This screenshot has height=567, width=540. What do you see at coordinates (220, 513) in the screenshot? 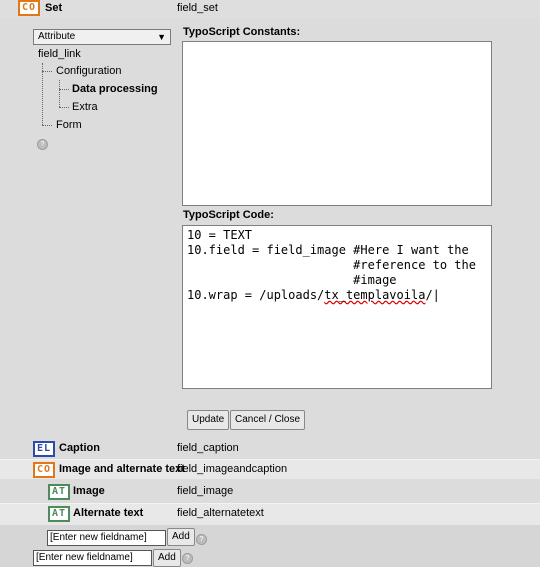
I see `alternate-text-field: field_alternatetext` at bounding box center [220, 513].